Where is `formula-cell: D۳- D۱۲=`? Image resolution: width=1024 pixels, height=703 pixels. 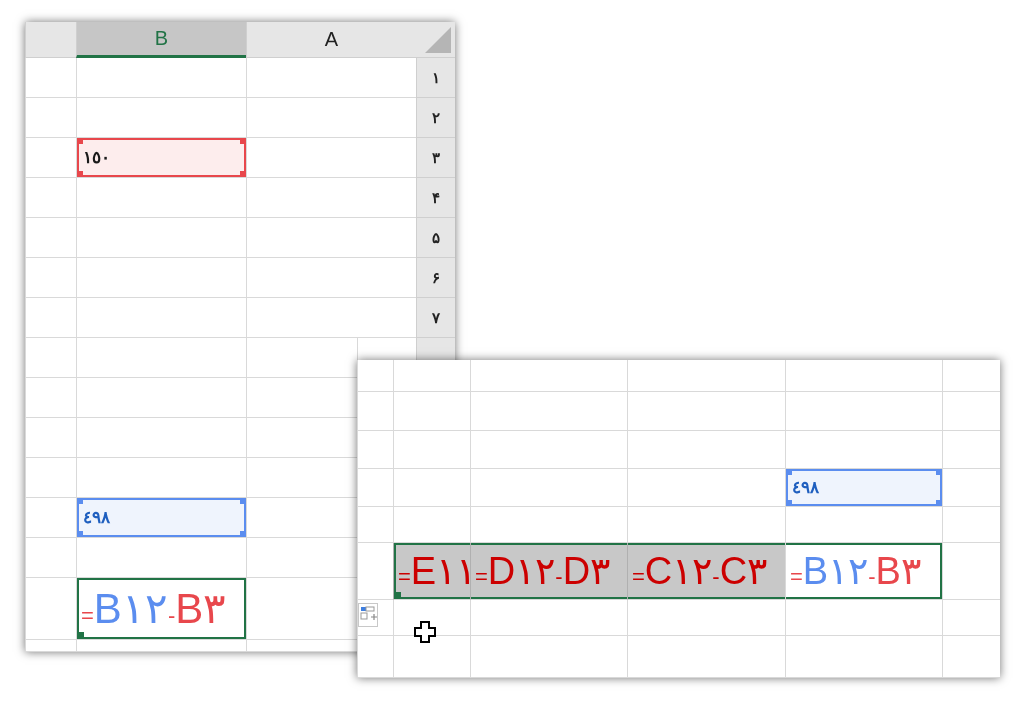
formula-cell: D۳- D۱۲= is located at coordinates (548, 571).